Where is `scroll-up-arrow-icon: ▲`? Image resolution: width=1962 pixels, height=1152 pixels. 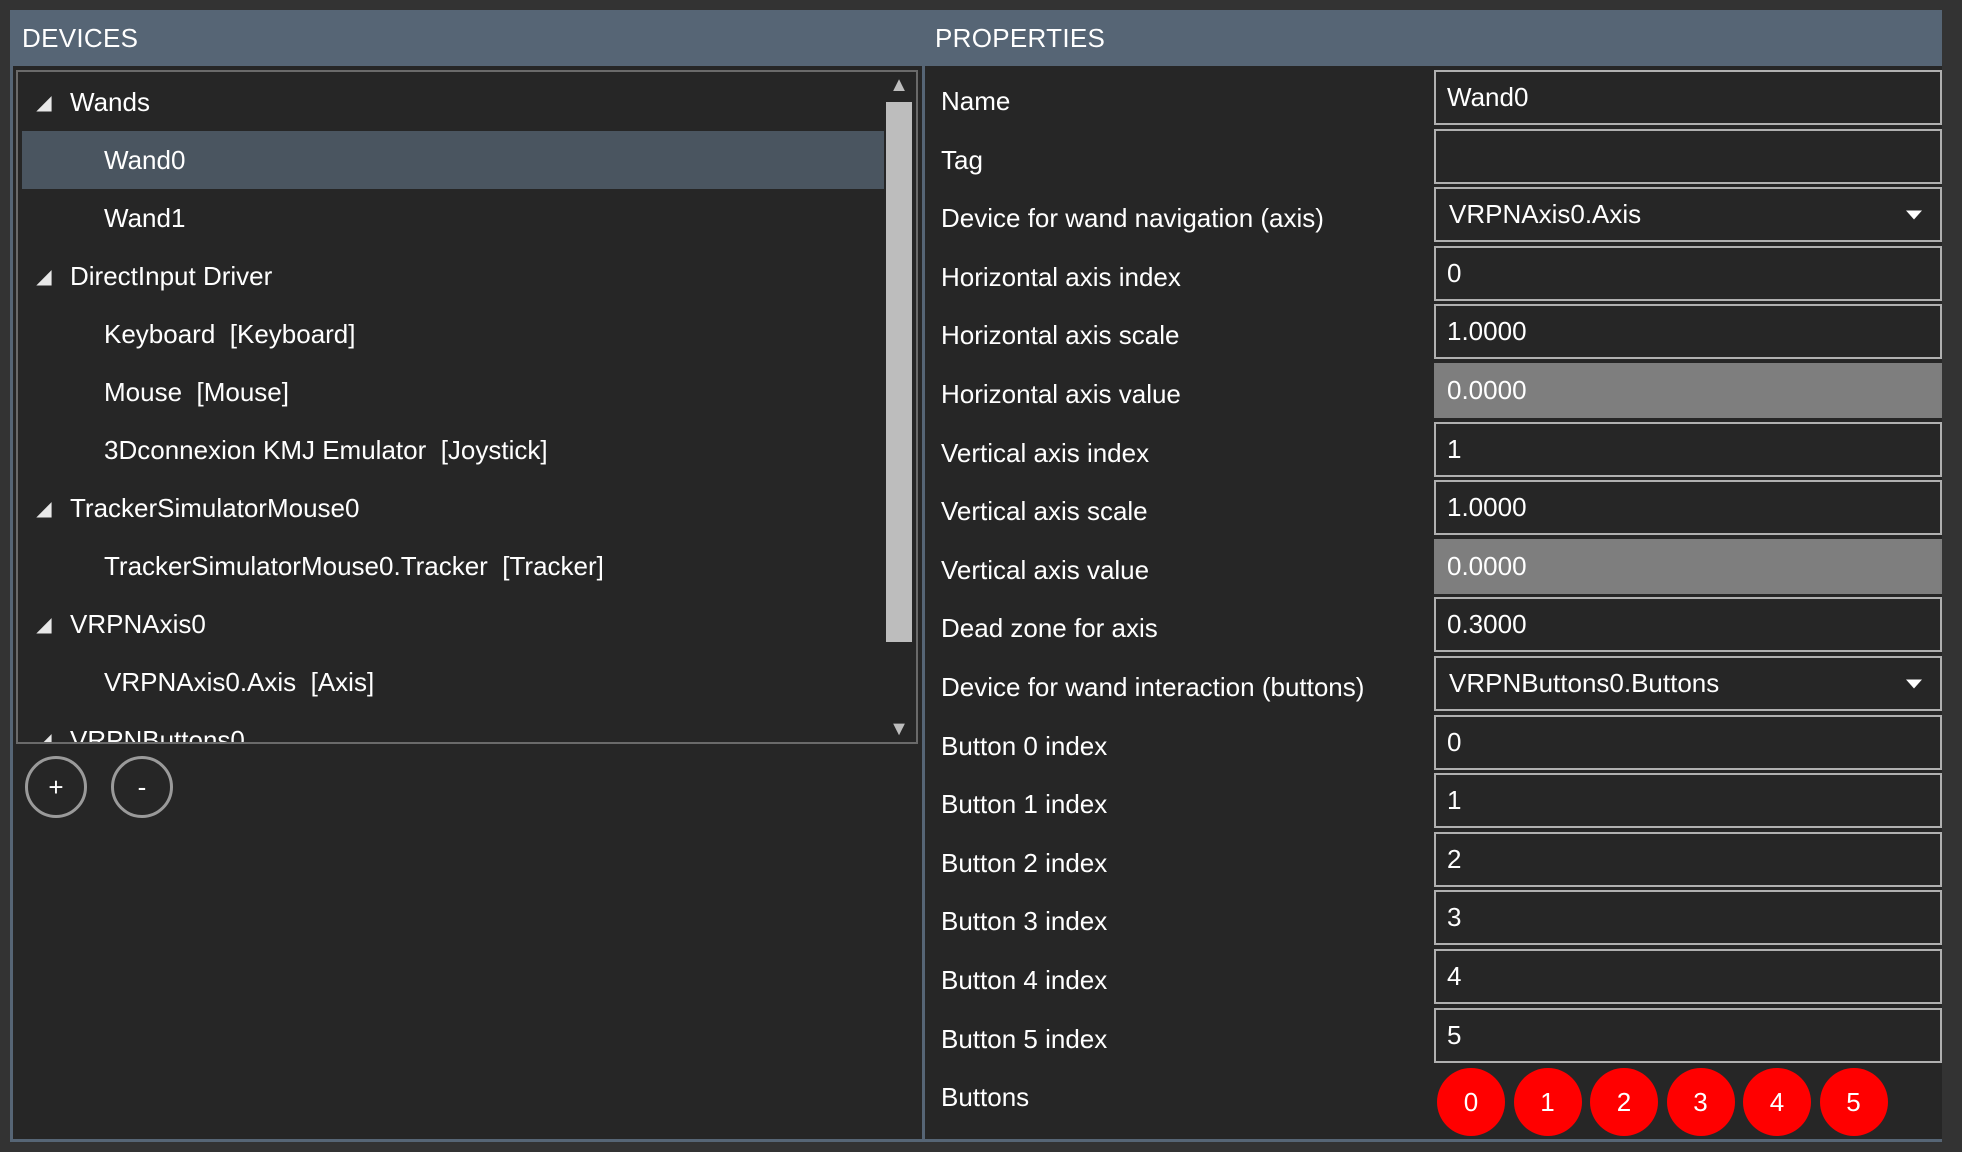 scroll-up-arrow-icon: ▲ is located at coordinates (899, 85).